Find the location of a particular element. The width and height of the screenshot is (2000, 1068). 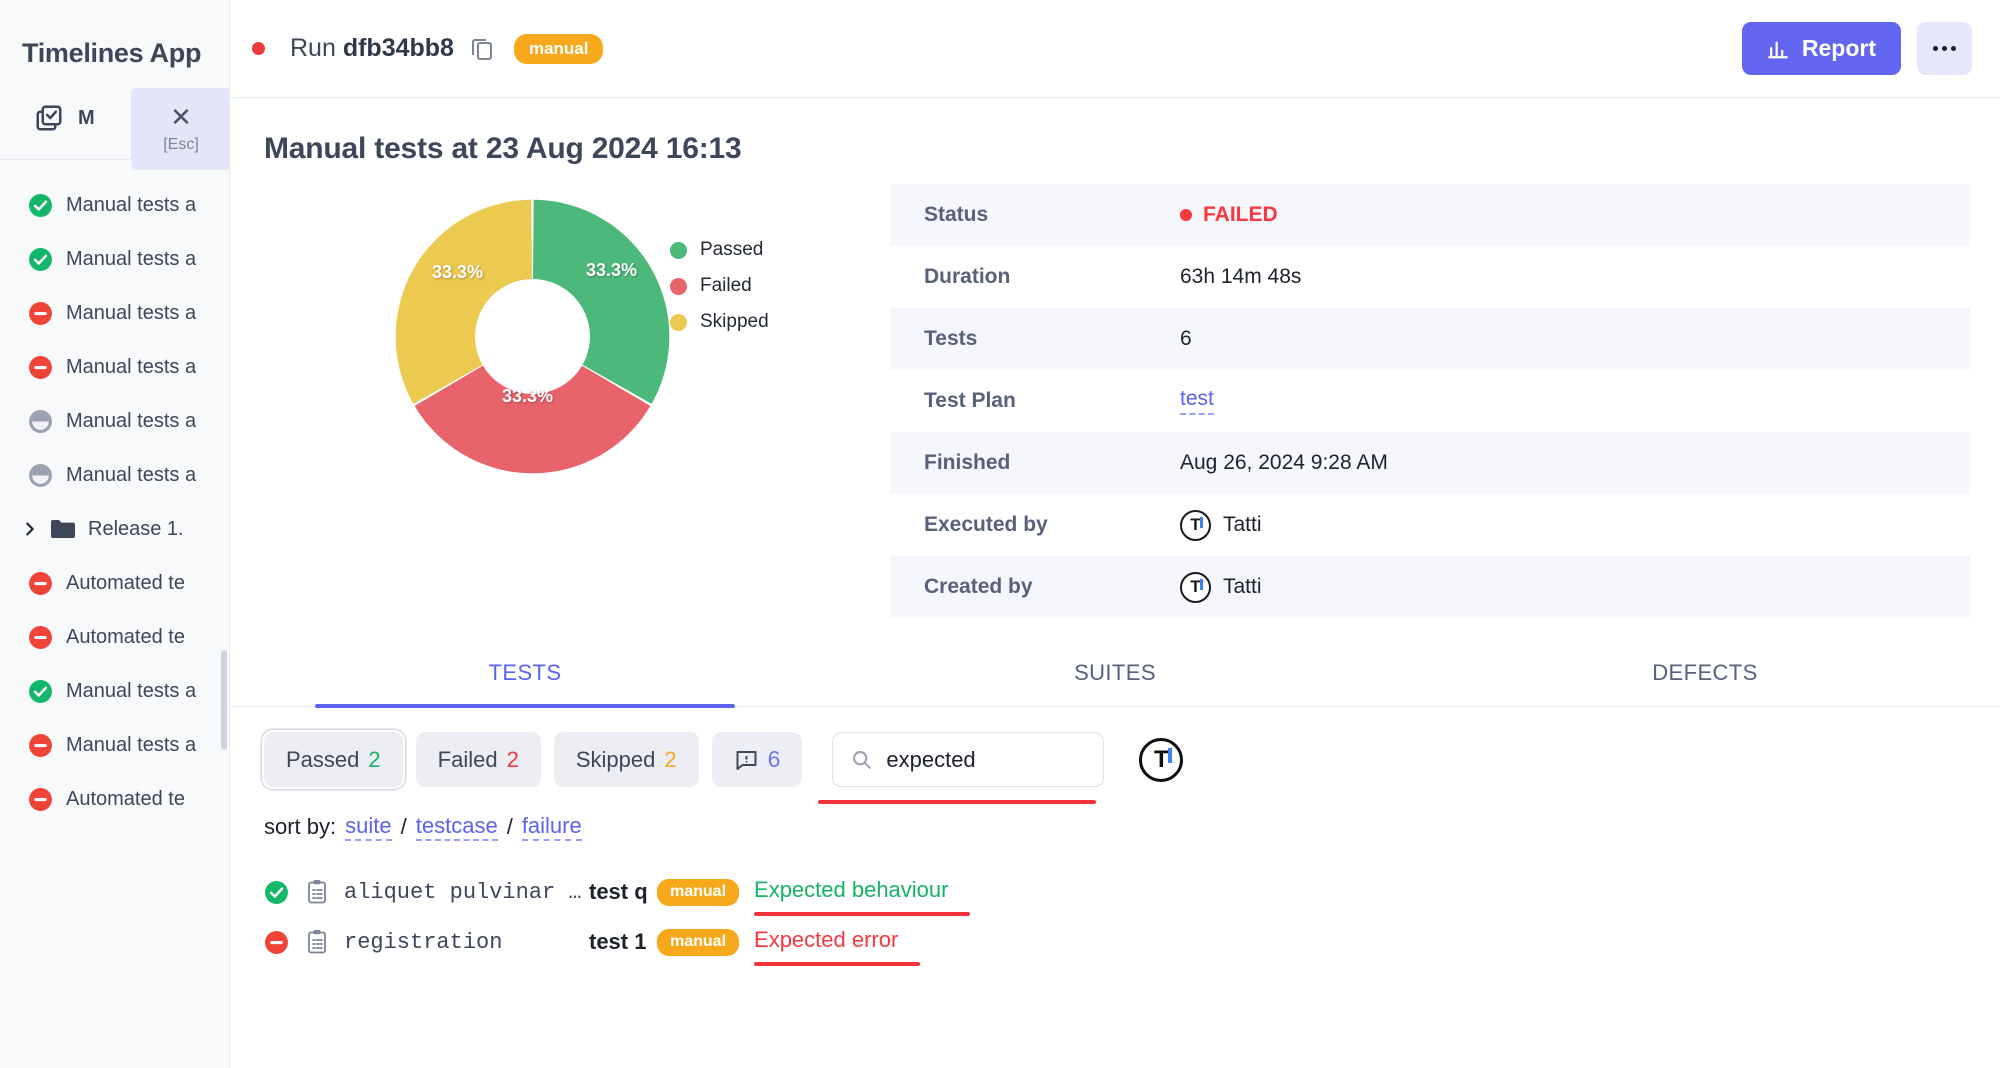

status-filter-chips: Passed 2 Failed 2 Skipped 2 is located at coordinates (481, 759).